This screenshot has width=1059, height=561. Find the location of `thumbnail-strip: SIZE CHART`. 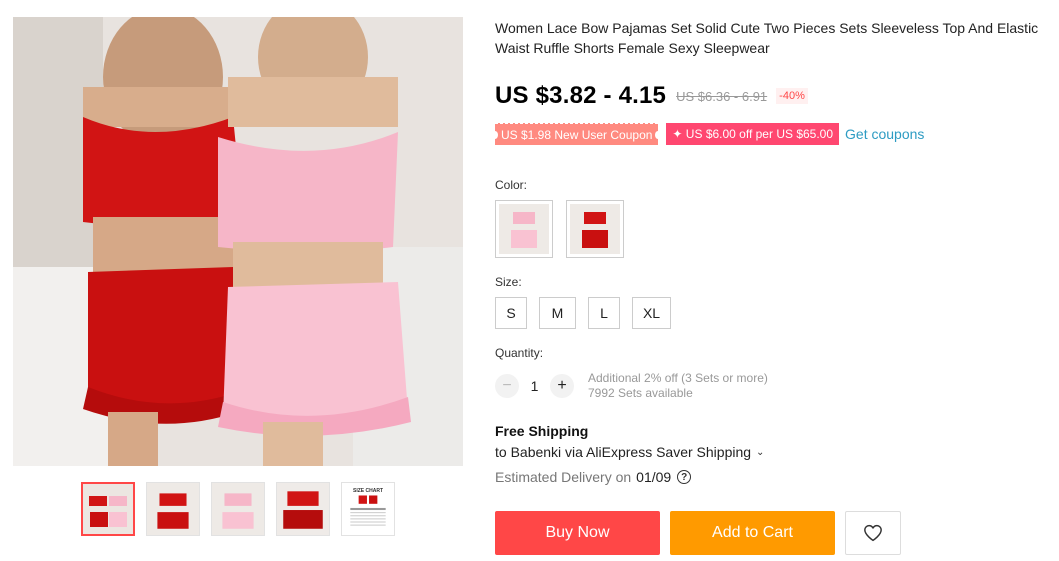

thumbnail-strip: SIZE CHART is located at coordinates (238, 509).